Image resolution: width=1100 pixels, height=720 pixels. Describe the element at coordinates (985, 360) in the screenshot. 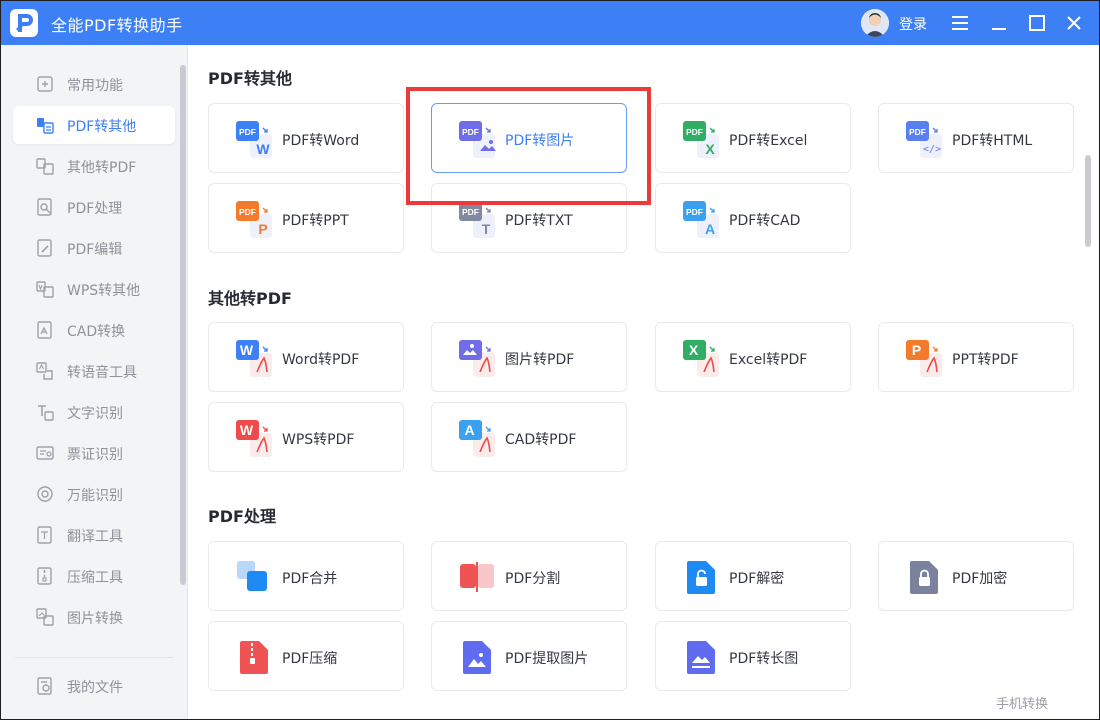

I see `tool-card-label: PPT转PDF` at that location.